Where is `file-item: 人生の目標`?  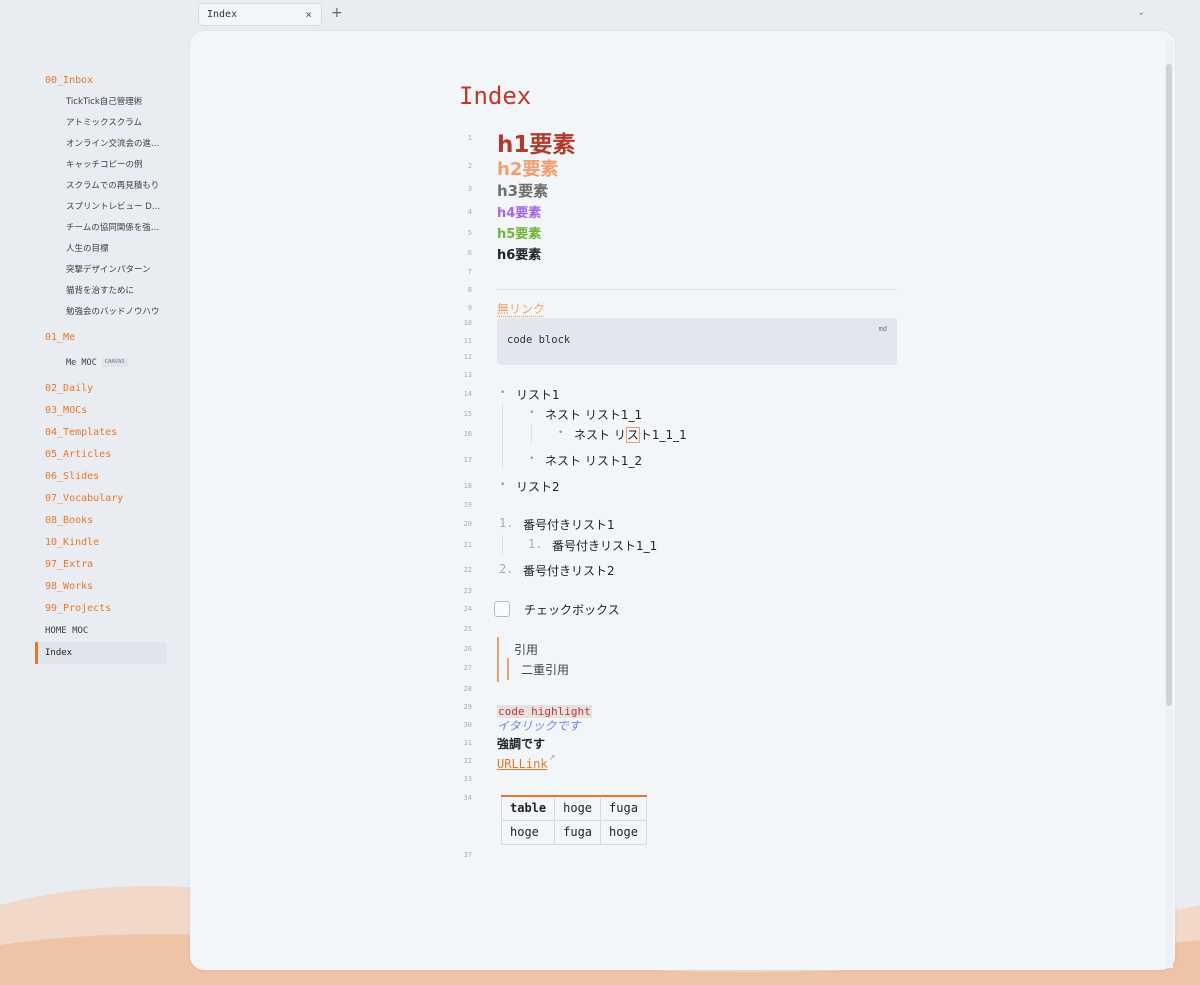 file-item: 人生の目標 is located at coordinates (105, 249).